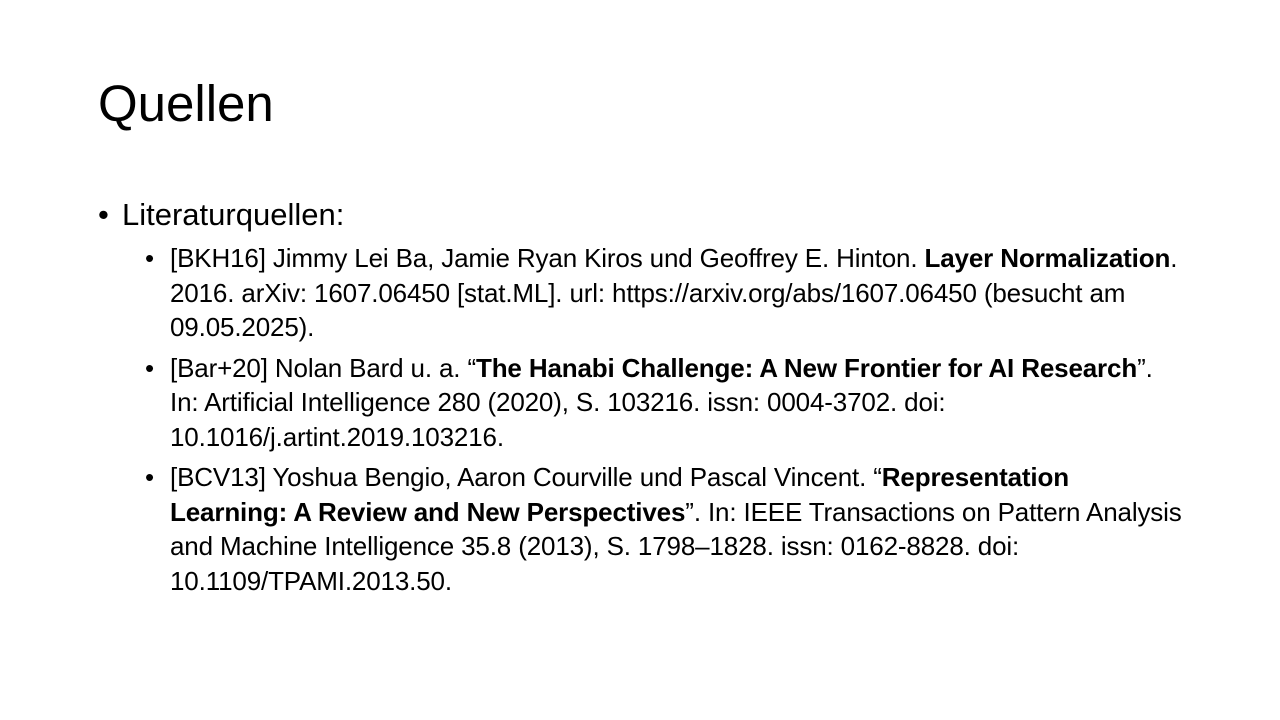 The height and width of the screenshot is (720, 1280). I want to click on reference-prefix: [Bar+20] Nolan Bard u. a., so click(319, 367).